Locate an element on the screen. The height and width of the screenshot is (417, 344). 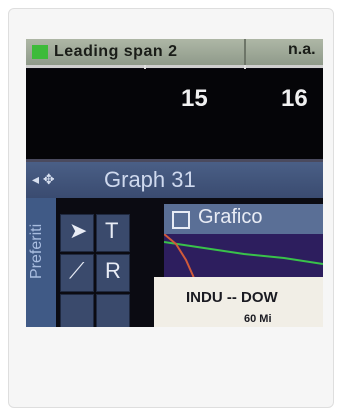
axis-rule is located at coordinates (174, 66).